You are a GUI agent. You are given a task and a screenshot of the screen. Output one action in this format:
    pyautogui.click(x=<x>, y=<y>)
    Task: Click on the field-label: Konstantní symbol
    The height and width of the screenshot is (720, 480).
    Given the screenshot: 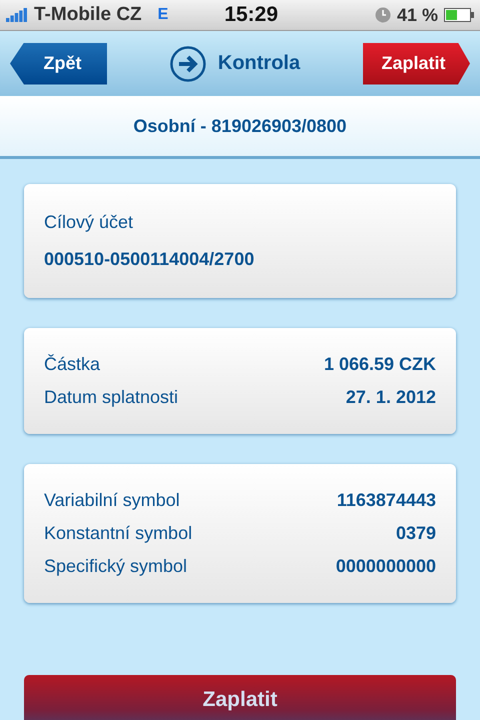 What is the action you would take?
    pyautogui.click(x=118, y=533)
    